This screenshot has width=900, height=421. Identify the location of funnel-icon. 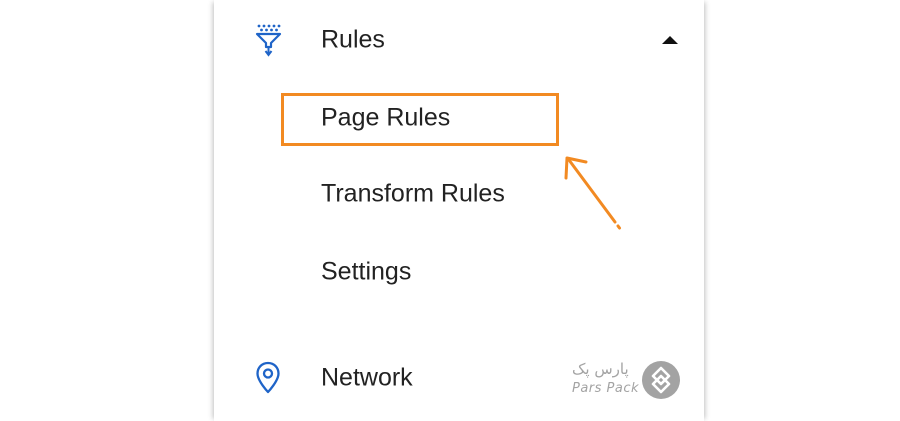
(268, 40).